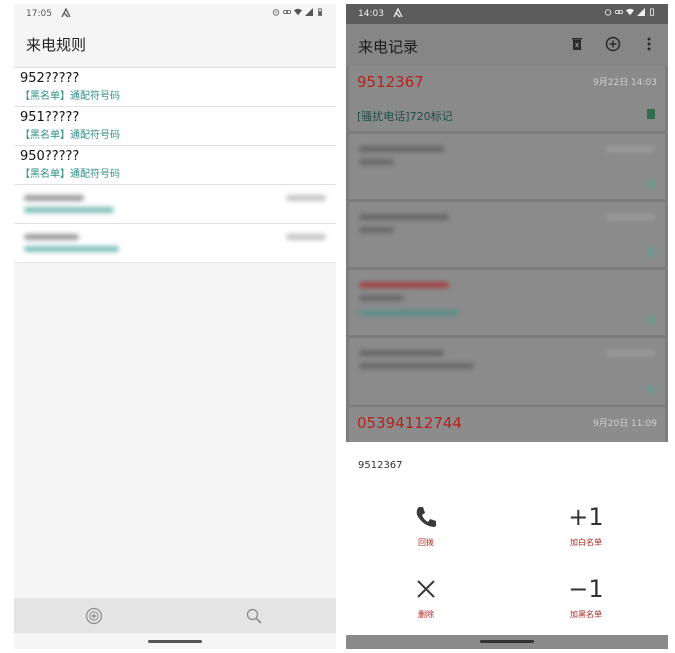 The height and width of the screenshot is (653, 675). What do you see at coordinates (507, 98) in the screenshot?
I see `call-record-item: 9512367 9月22日 14:03 [骚扰电话]720标记` at bounding box center [507, 98].